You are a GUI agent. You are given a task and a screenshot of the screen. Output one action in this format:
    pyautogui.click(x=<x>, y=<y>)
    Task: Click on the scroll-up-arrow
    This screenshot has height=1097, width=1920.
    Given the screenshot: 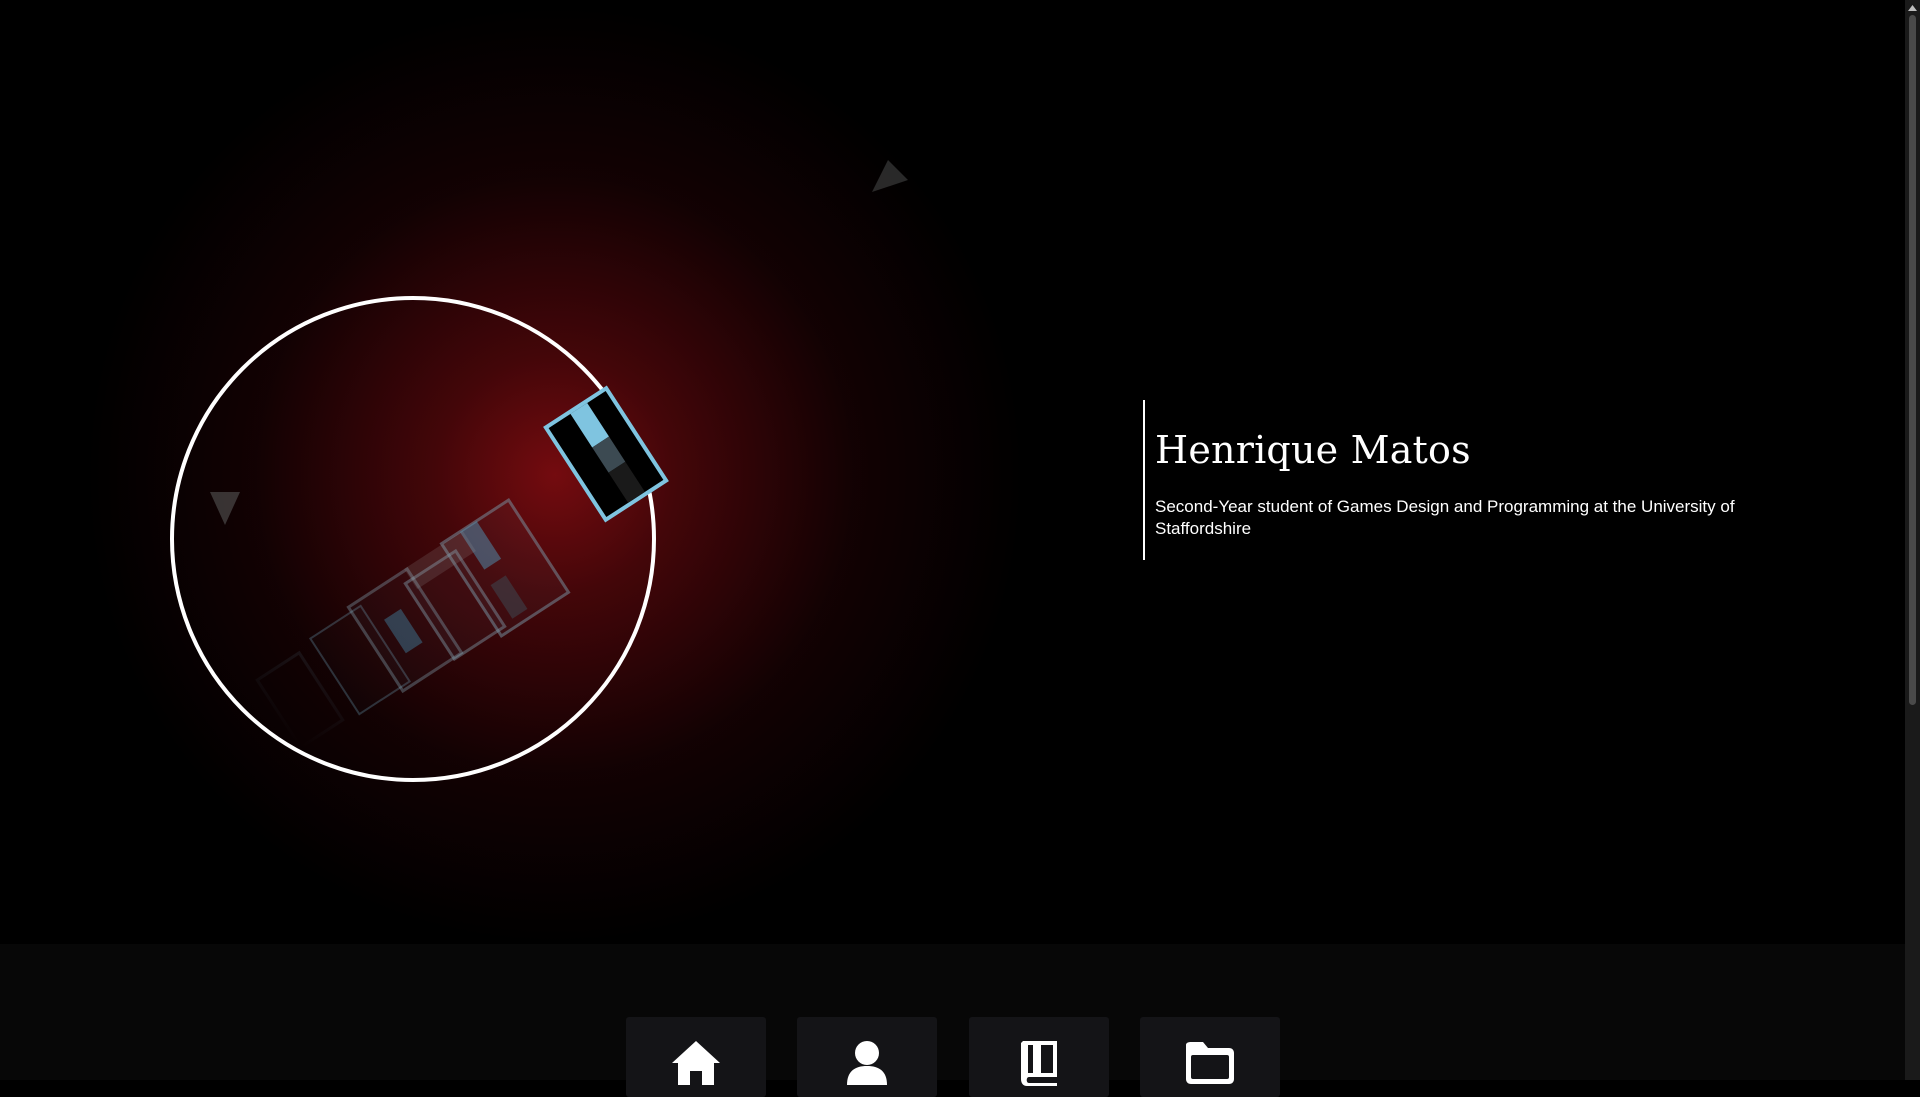 What is the action you would take?
    pyautogui.click(x=1912, y=7)
    